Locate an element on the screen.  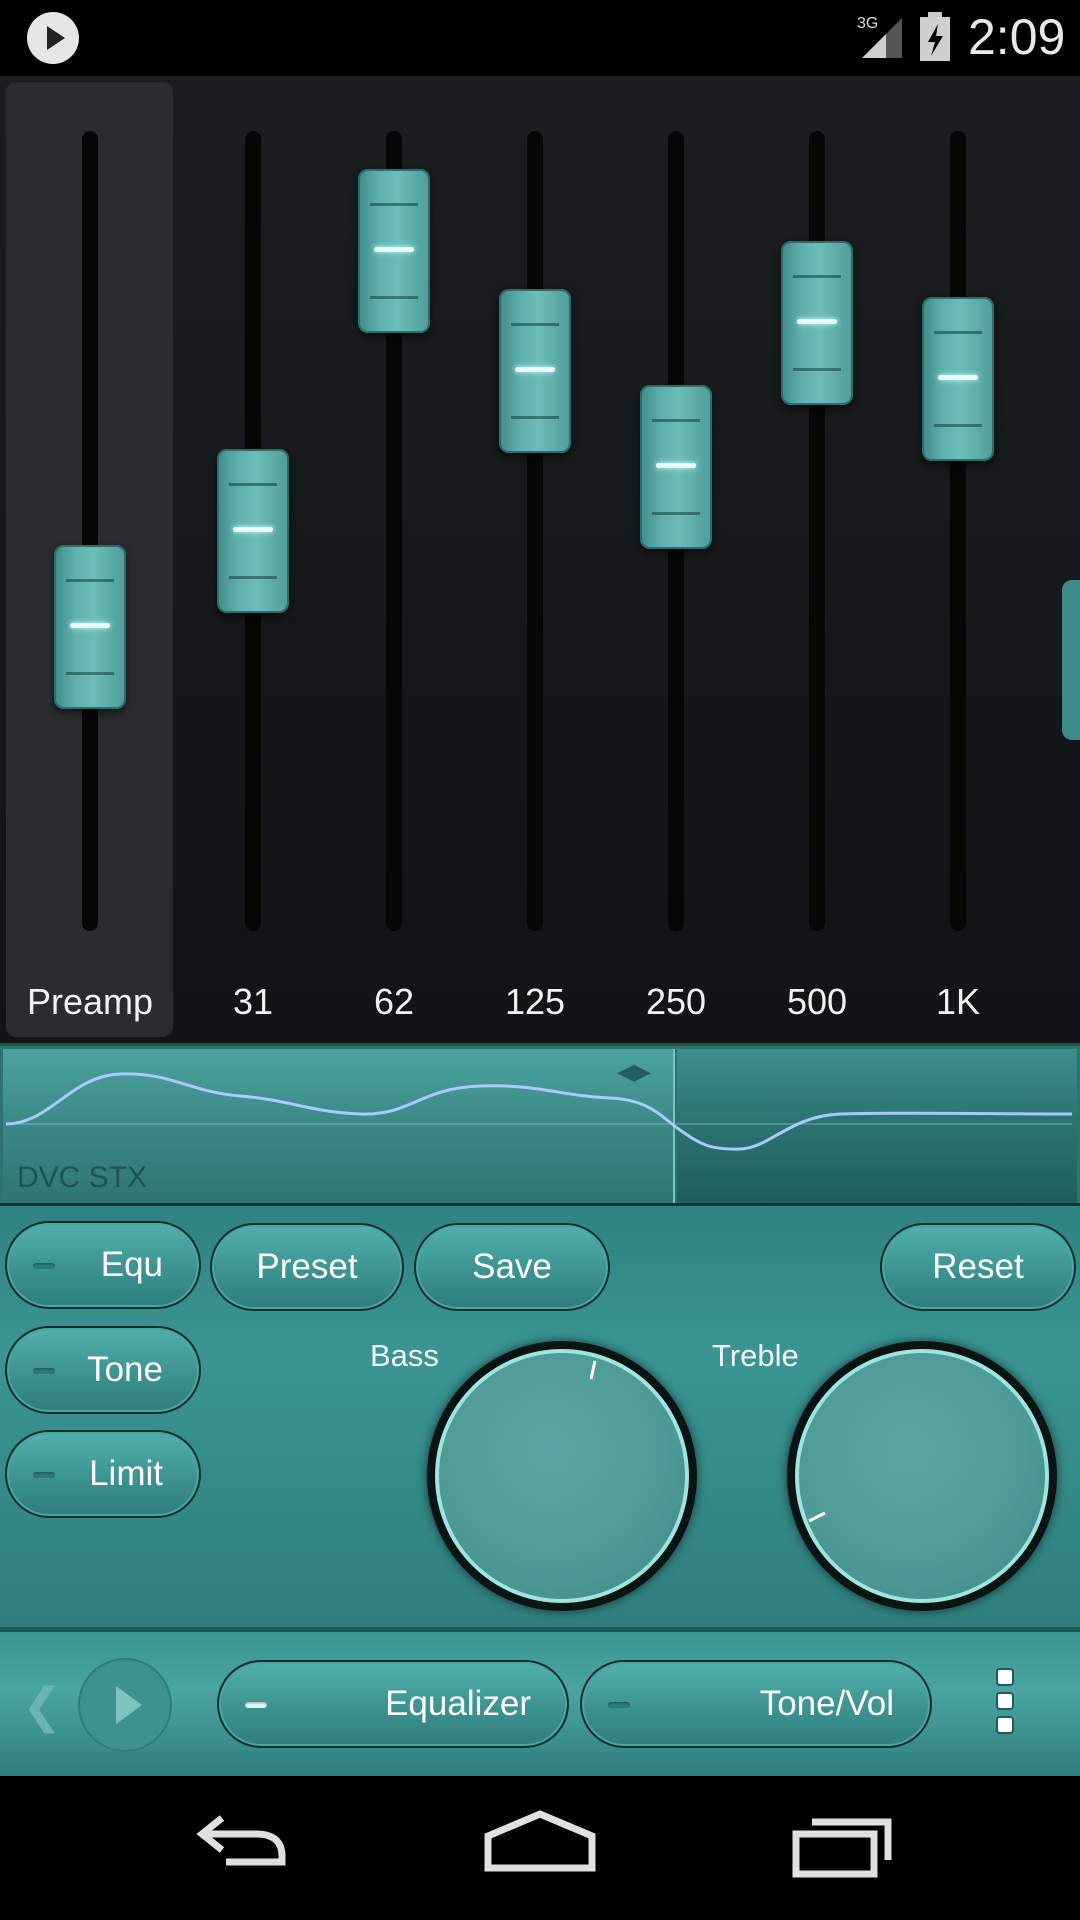
save-button: Save is located at coordinates (512, 1267).